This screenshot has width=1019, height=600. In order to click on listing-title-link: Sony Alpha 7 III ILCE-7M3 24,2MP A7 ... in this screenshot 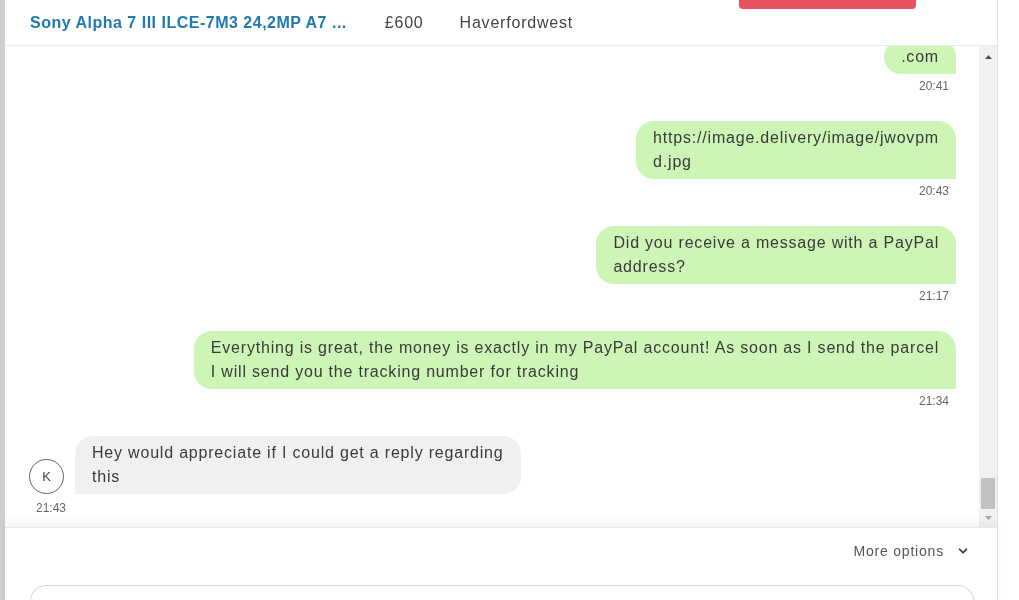, I will do `click(188, 22)`.